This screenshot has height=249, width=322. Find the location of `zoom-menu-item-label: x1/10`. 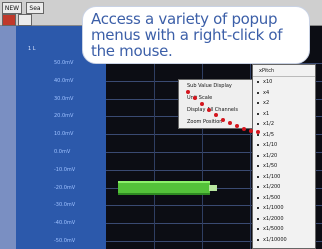

zoom-menu-item-label: x1/10 is located at coordinates (270, 145).